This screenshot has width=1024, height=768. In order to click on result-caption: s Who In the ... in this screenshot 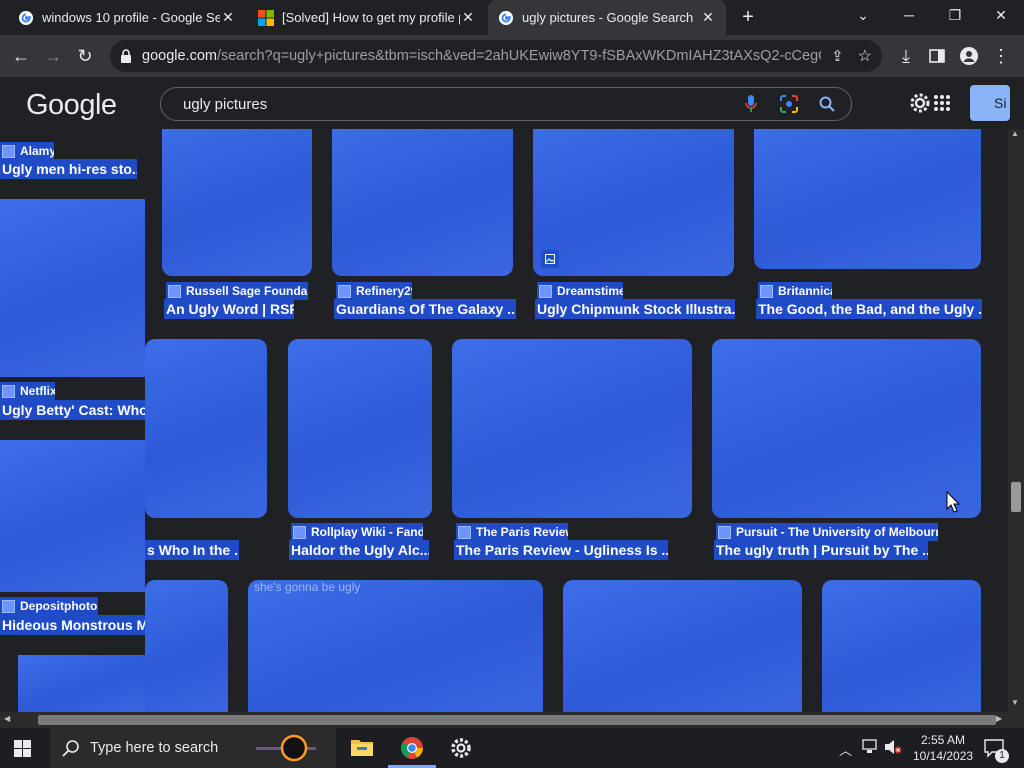, I will do `click(192, 550)`.